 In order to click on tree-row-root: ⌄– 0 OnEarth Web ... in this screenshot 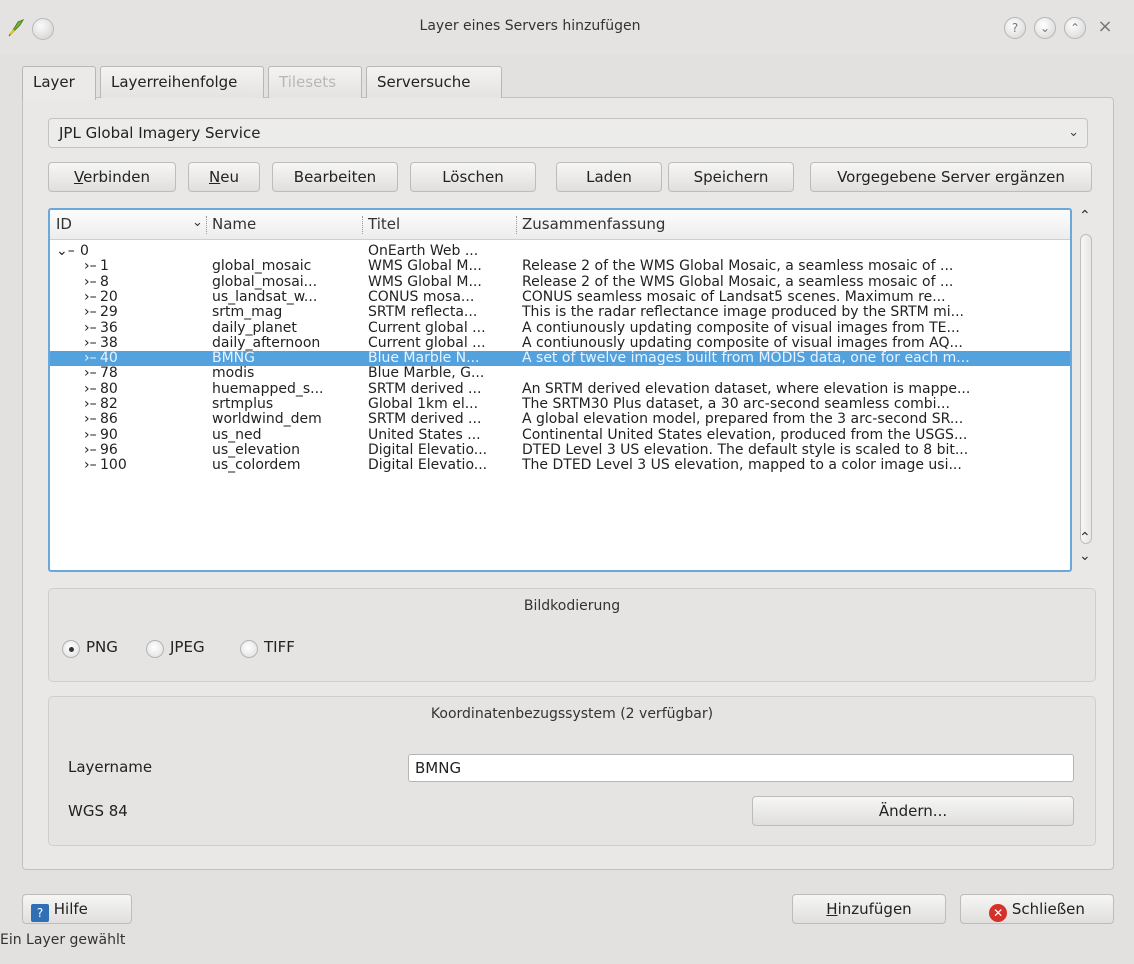, I will do `click(560, 251)`.